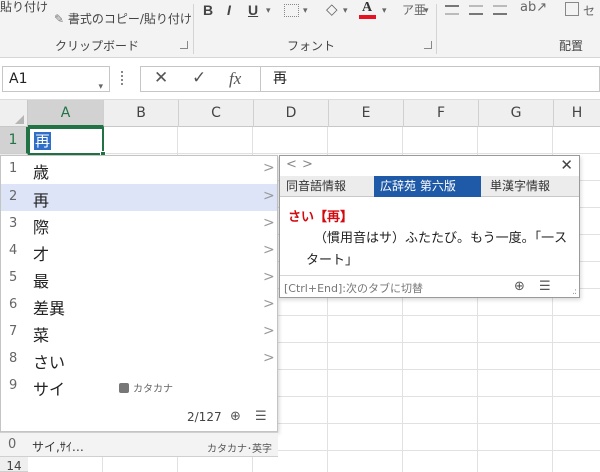 This screenshot has width=600, height=472. What do you see at coordinates (268, 11) in the screenshot?
I see `underline-dropdown-icon: ▾` at bounding box center [268, 11].